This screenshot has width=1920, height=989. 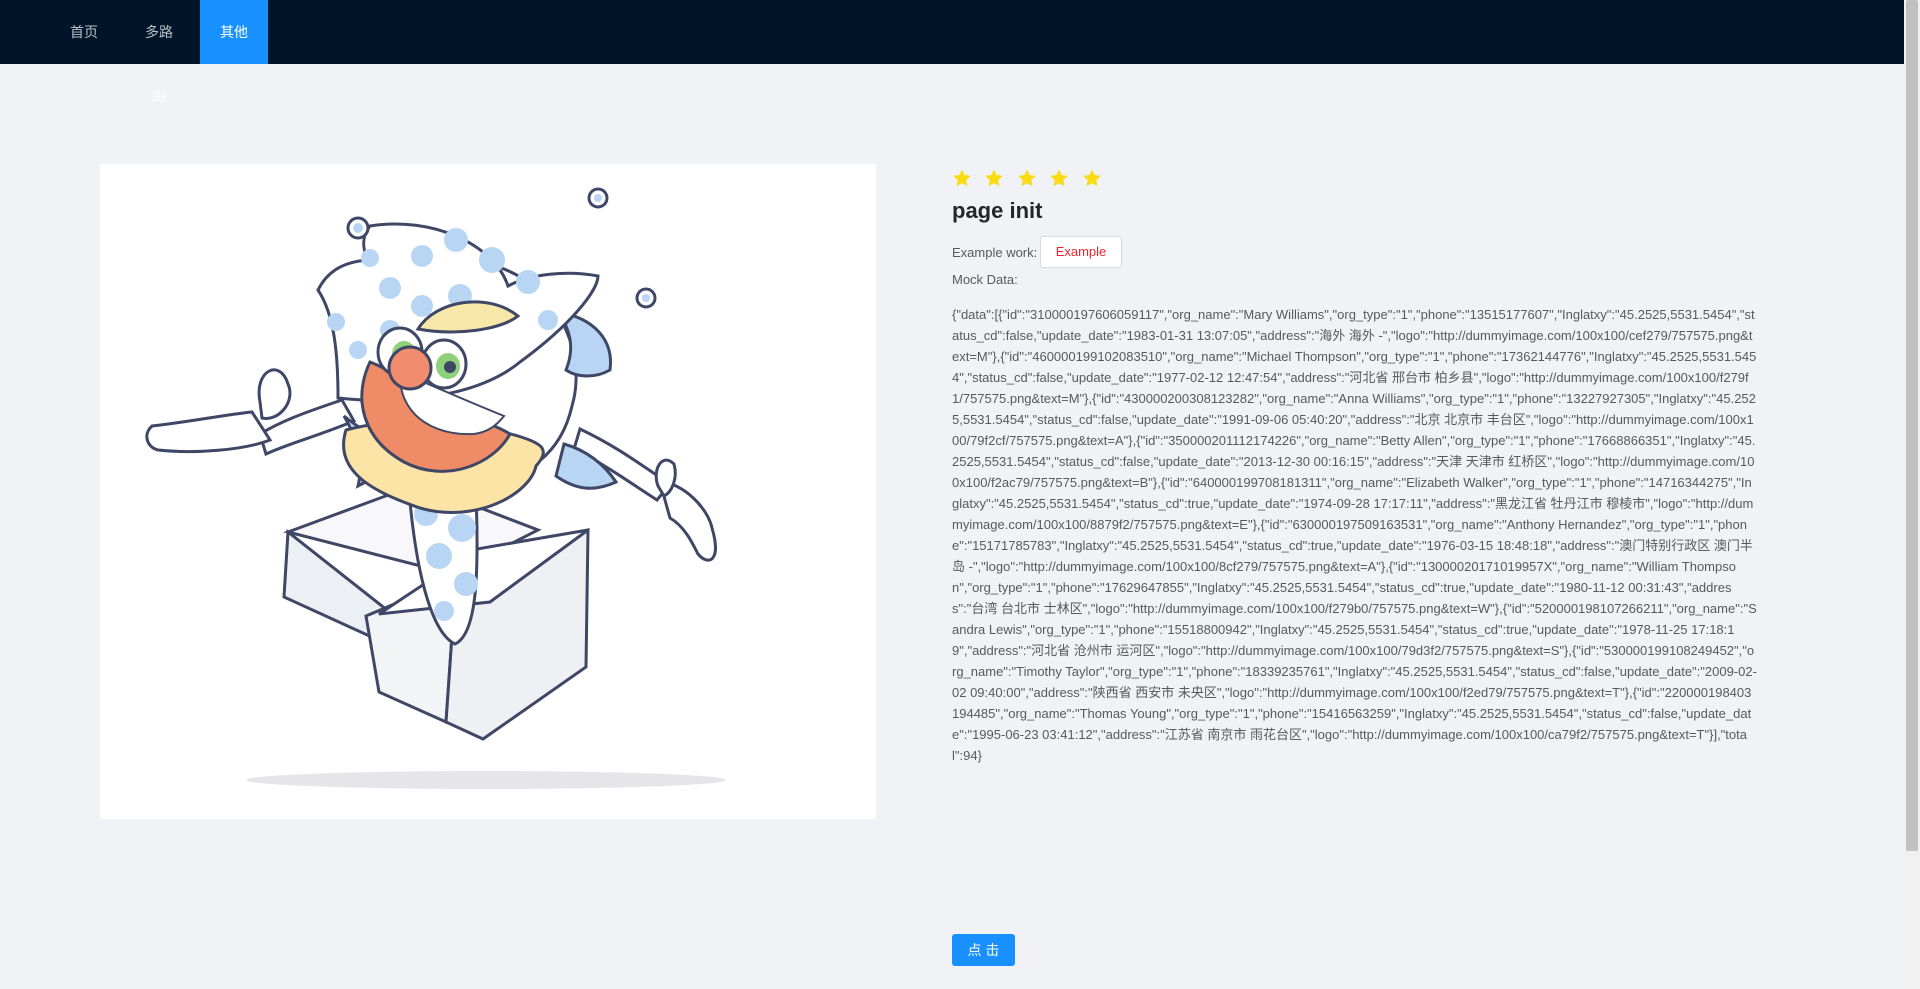 What do you see at coordinates (952, 52) in the screenshot?
I see `top-navigation: 首页 多路由 其他` at bounding box center [952, 52].